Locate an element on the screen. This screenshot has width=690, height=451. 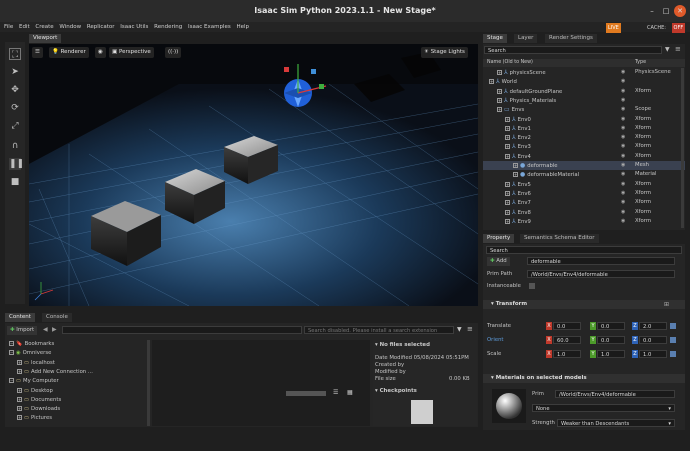
stage-lights-button: ☀ Stage Lights is located at coordinates (444, 52).